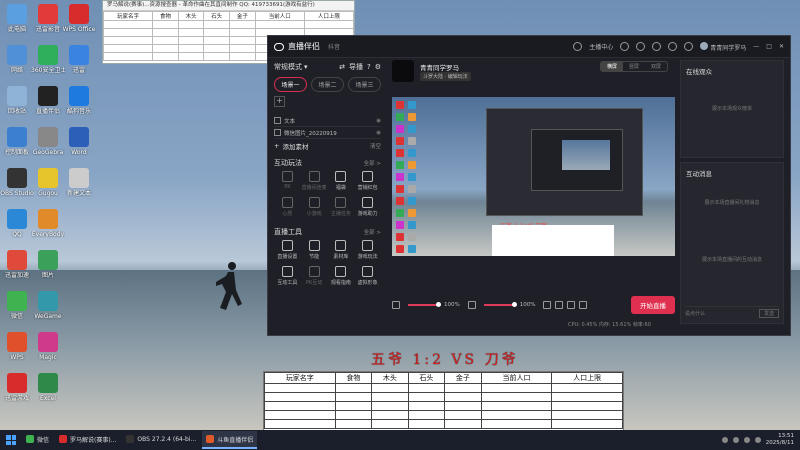 This screenshot has width=800, height=450. I want to click on desktop-icon: QQ, so click(17, 223).